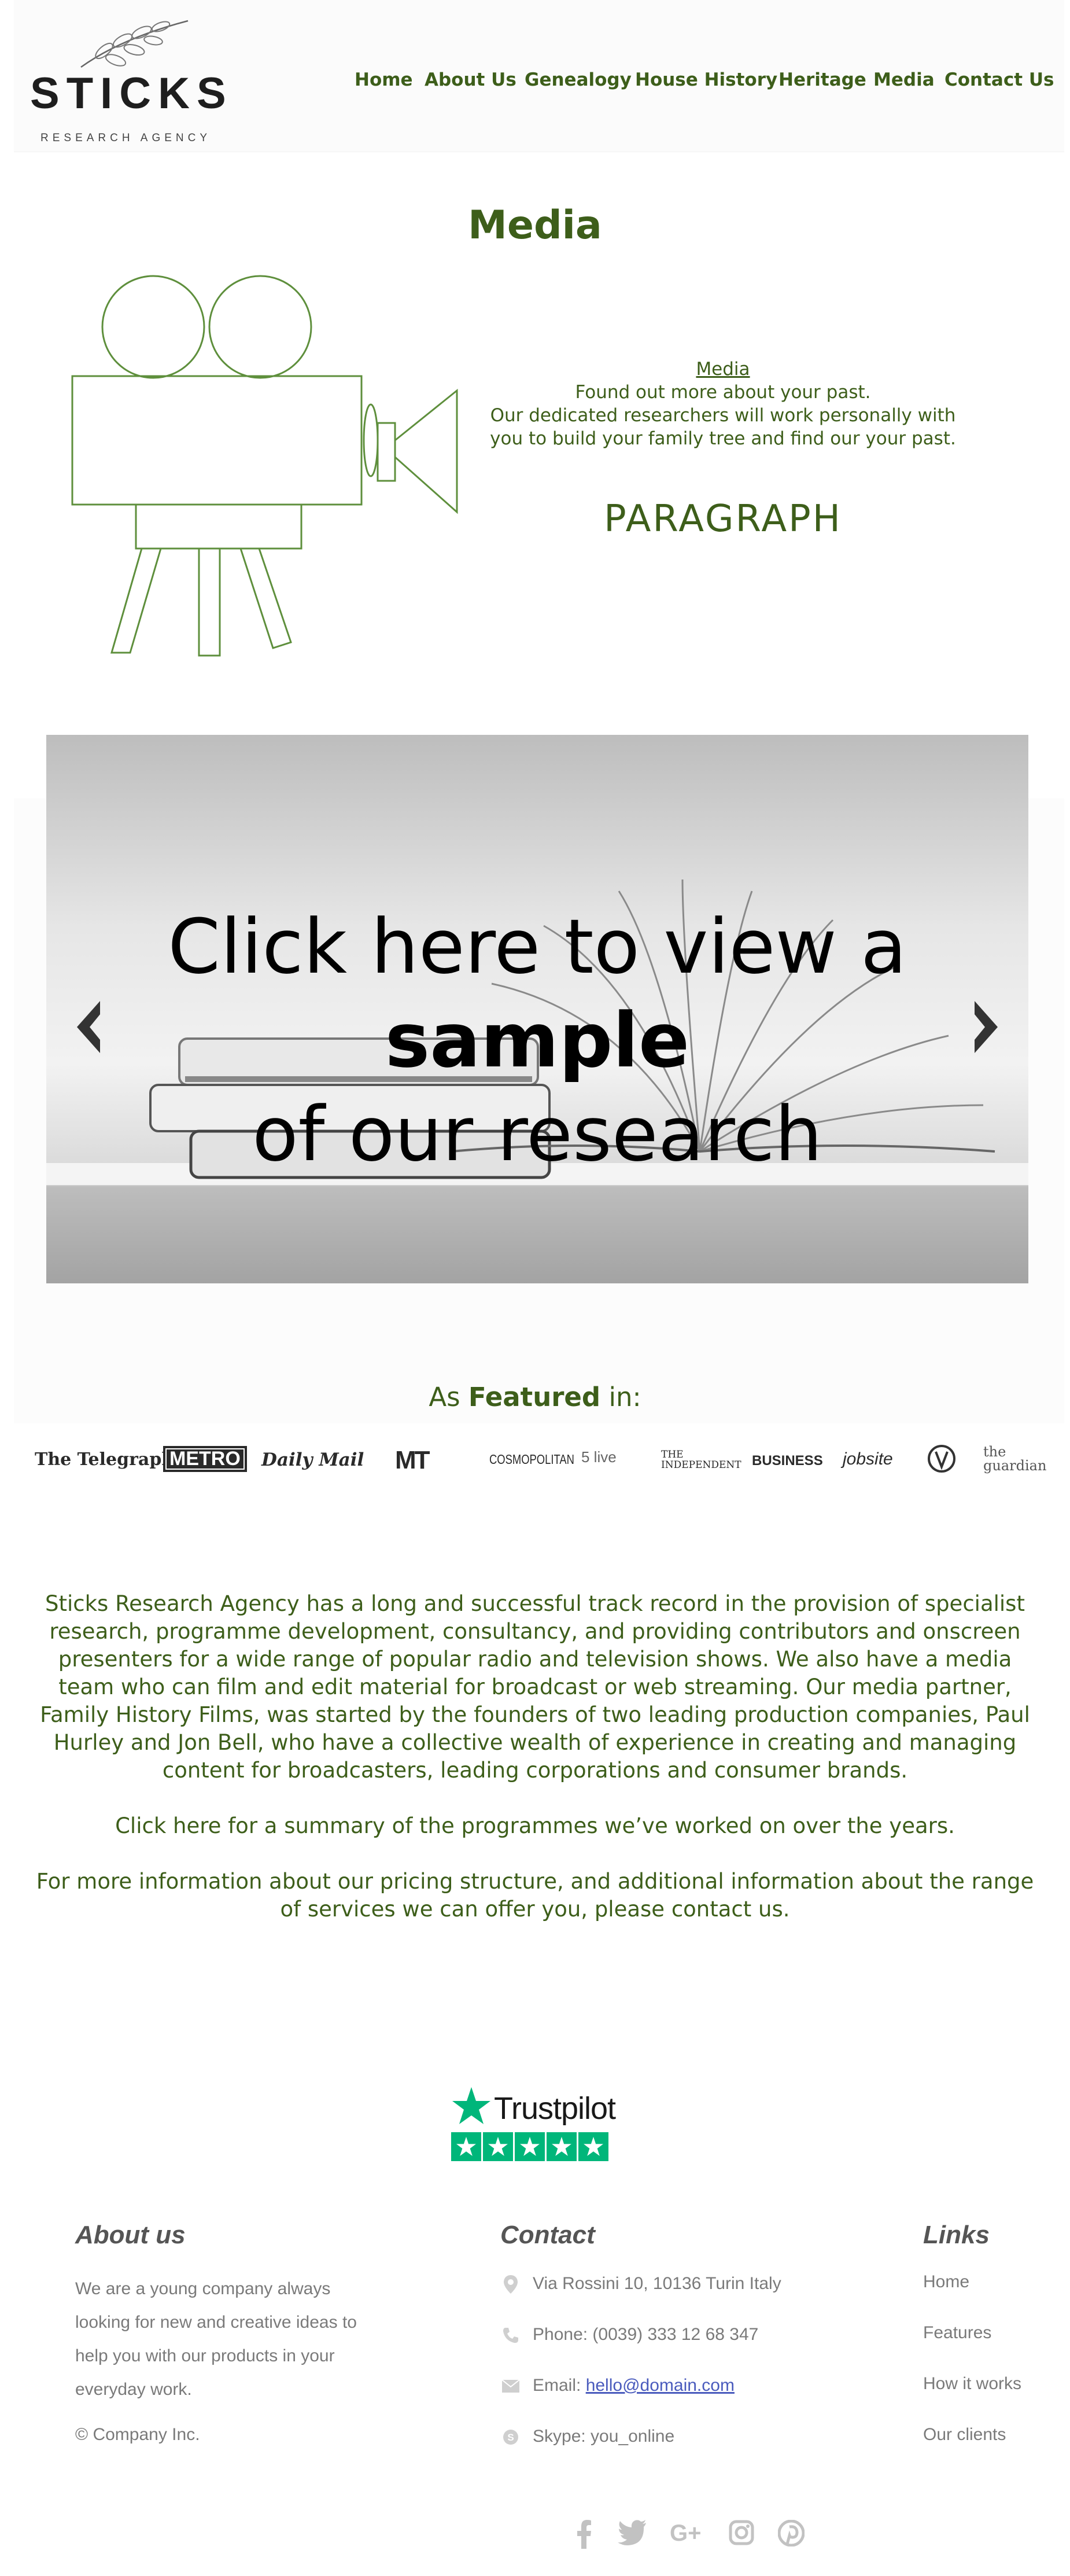  What do you see at coordinates (510, 2386) in the screenshot?
I see `envelope-icon` at bounding box center [510, 2386].